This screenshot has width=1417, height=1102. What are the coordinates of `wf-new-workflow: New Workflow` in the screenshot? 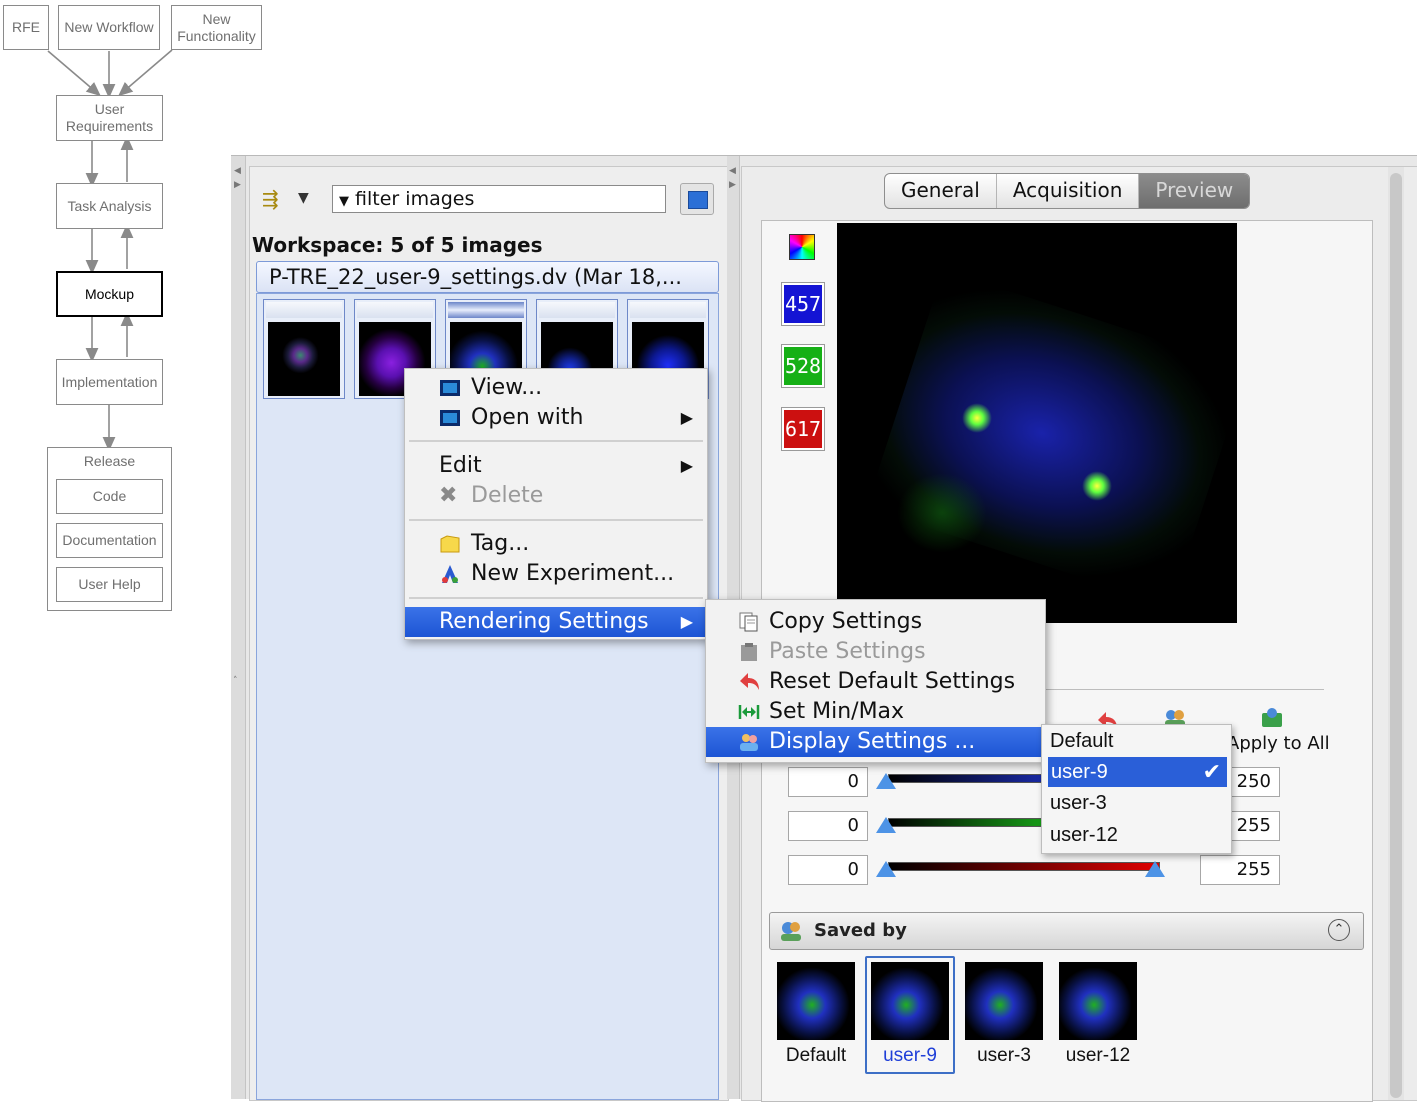 It's located at (109, 27).